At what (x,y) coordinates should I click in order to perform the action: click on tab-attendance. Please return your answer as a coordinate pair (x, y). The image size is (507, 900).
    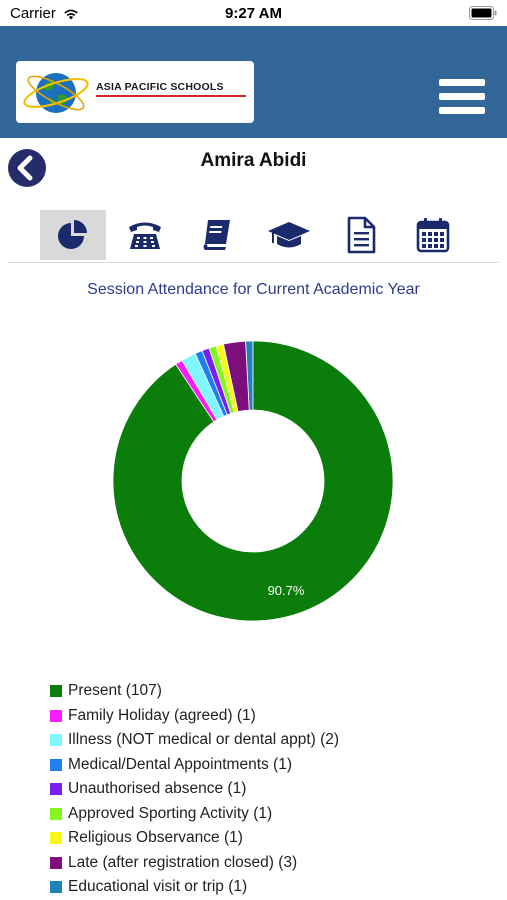
    Looking at the image, I should click on (73, 235).